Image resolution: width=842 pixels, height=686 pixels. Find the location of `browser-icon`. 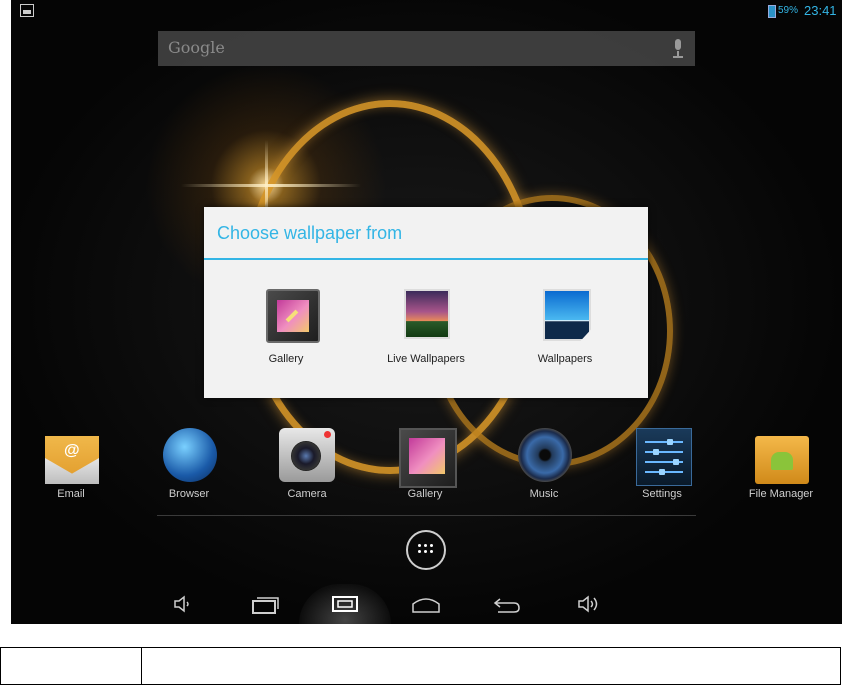

browser-icon is located at coordinates (190, 455).